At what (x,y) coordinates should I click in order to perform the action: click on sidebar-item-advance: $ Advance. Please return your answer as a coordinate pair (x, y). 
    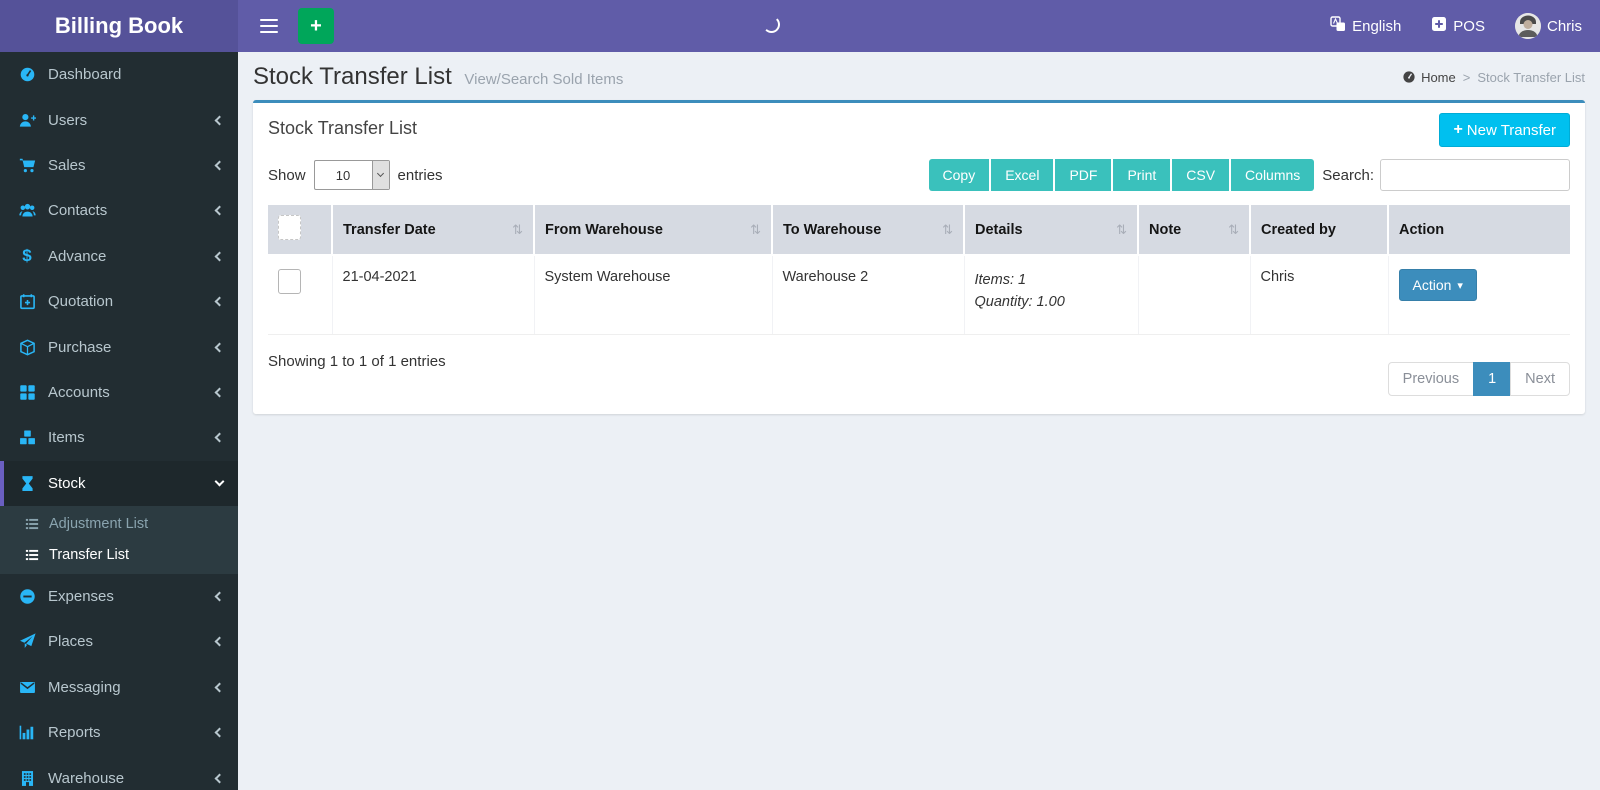
    Looking at the image, I should click on (119, 256).